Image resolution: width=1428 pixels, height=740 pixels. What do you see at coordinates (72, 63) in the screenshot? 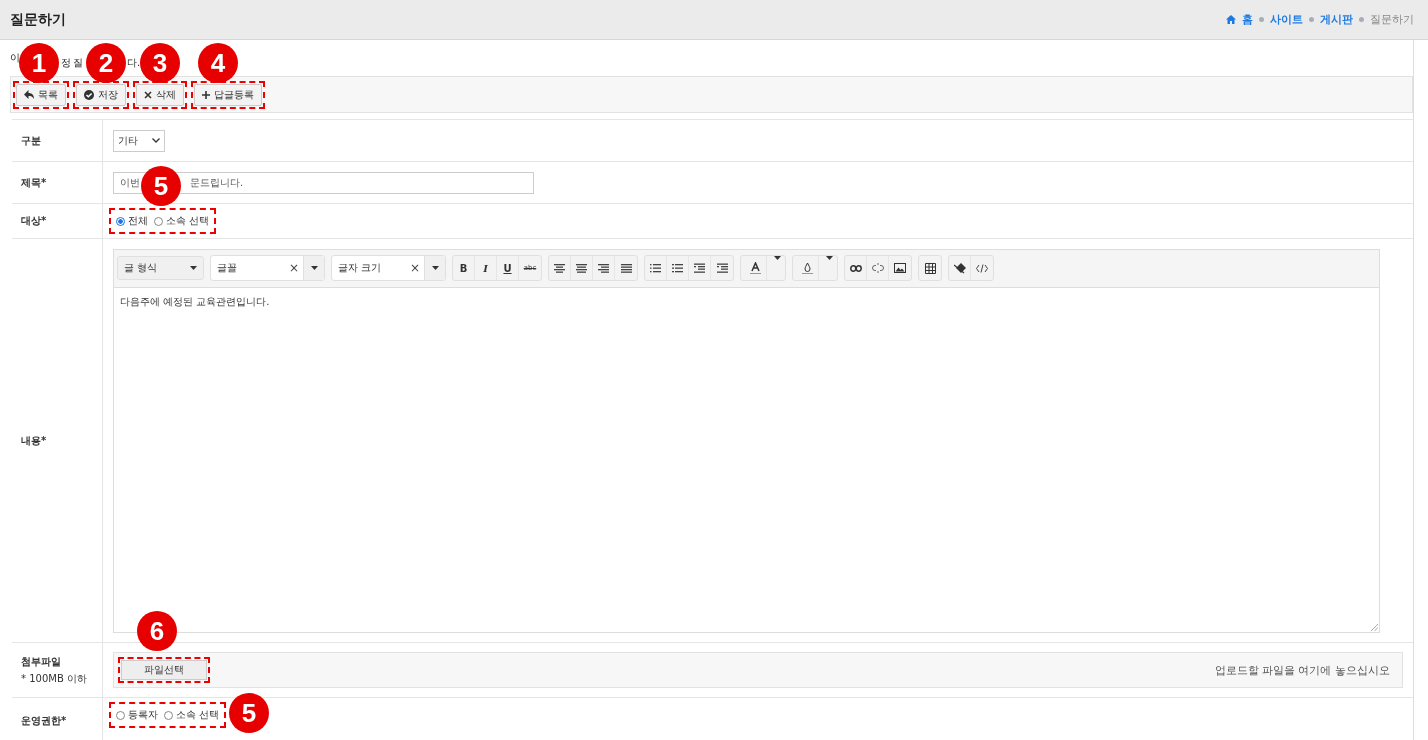
I see `subtitle-text: 정 질` at bounding box center [72, 63].